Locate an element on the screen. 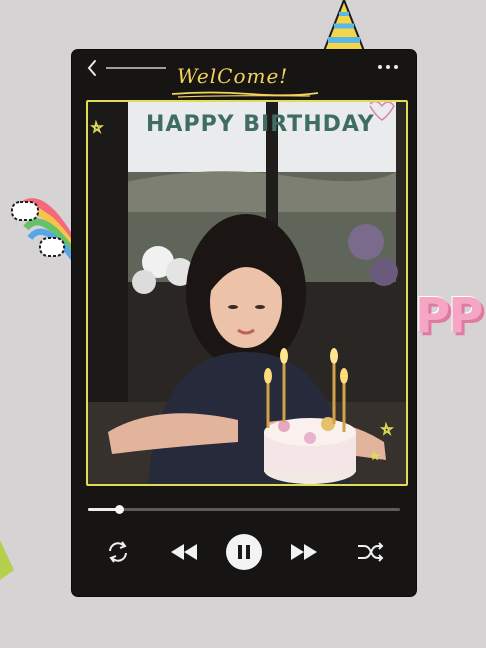  progress-knob is located at coordinates (120, 509).